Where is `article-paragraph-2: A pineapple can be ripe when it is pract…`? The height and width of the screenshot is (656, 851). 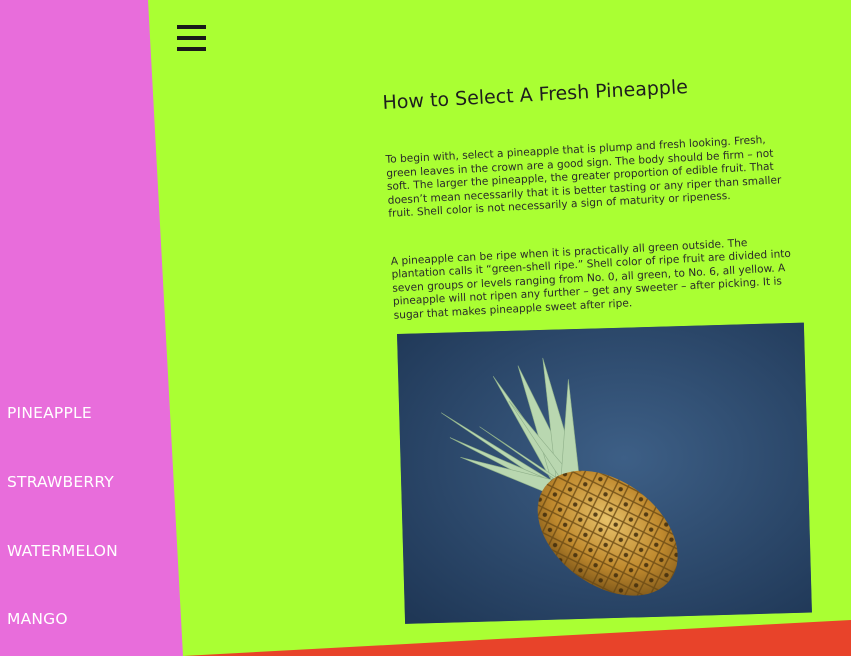 article-paragraph-2: A pineapple can be ripe when it is pract… is located at coordinates (591, 279).